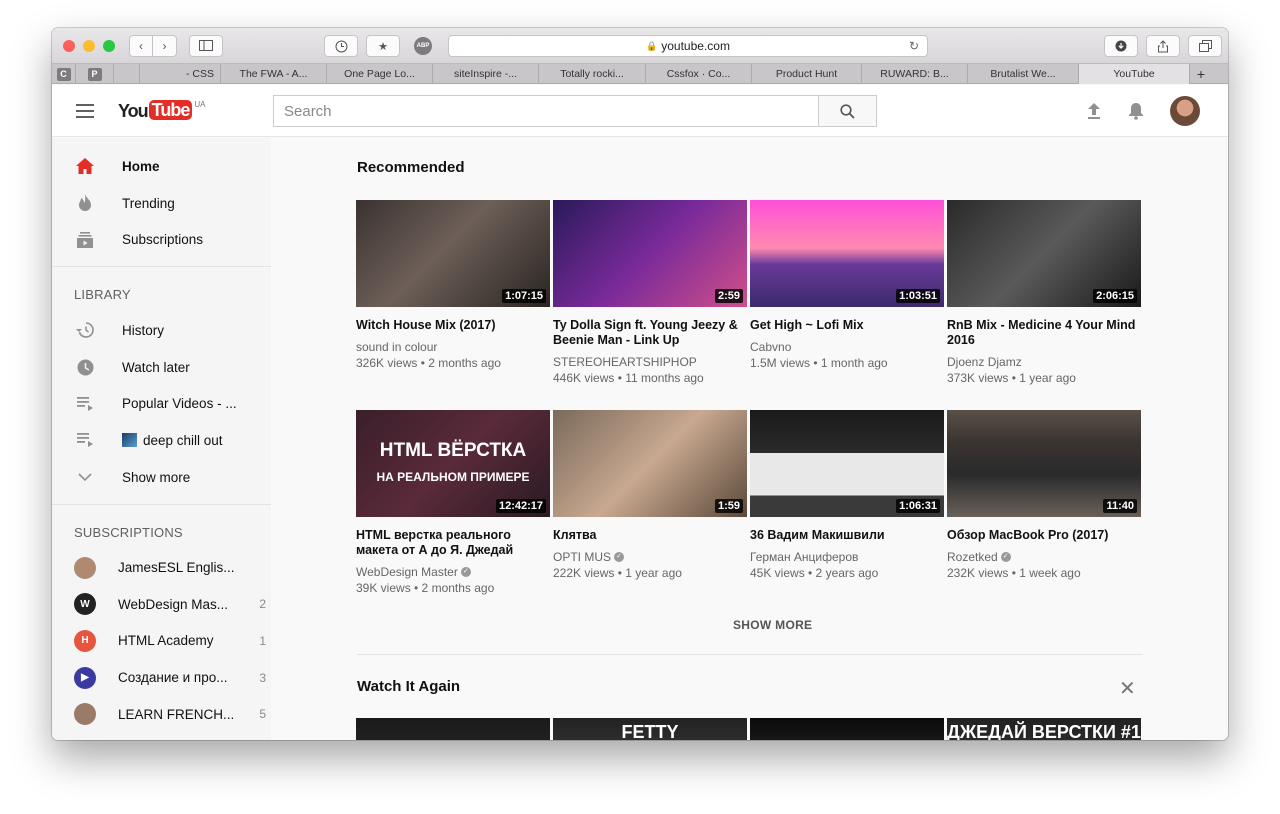 The height and width of the screenshot is (814, 1280). Describe the element at coordinates (847, 463) in the screenshot. I see `video-thumbnail: 1:06:31` at that location.